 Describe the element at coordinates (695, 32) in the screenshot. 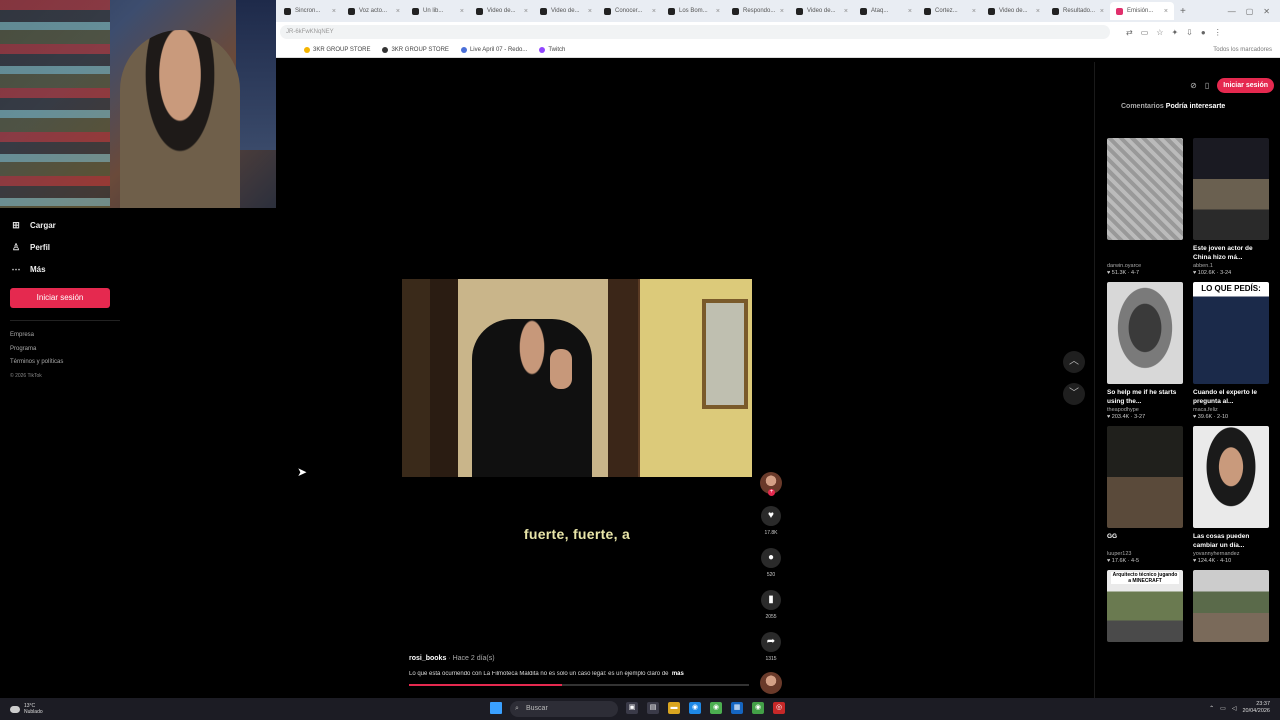

I see `url-field: JR-6kFwKNqNEY` at that location.